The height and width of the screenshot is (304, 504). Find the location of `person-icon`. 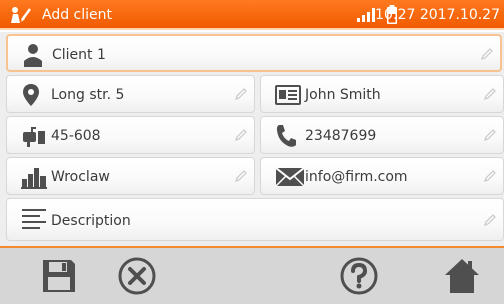

person-icon is located at coordinates (33, 55).